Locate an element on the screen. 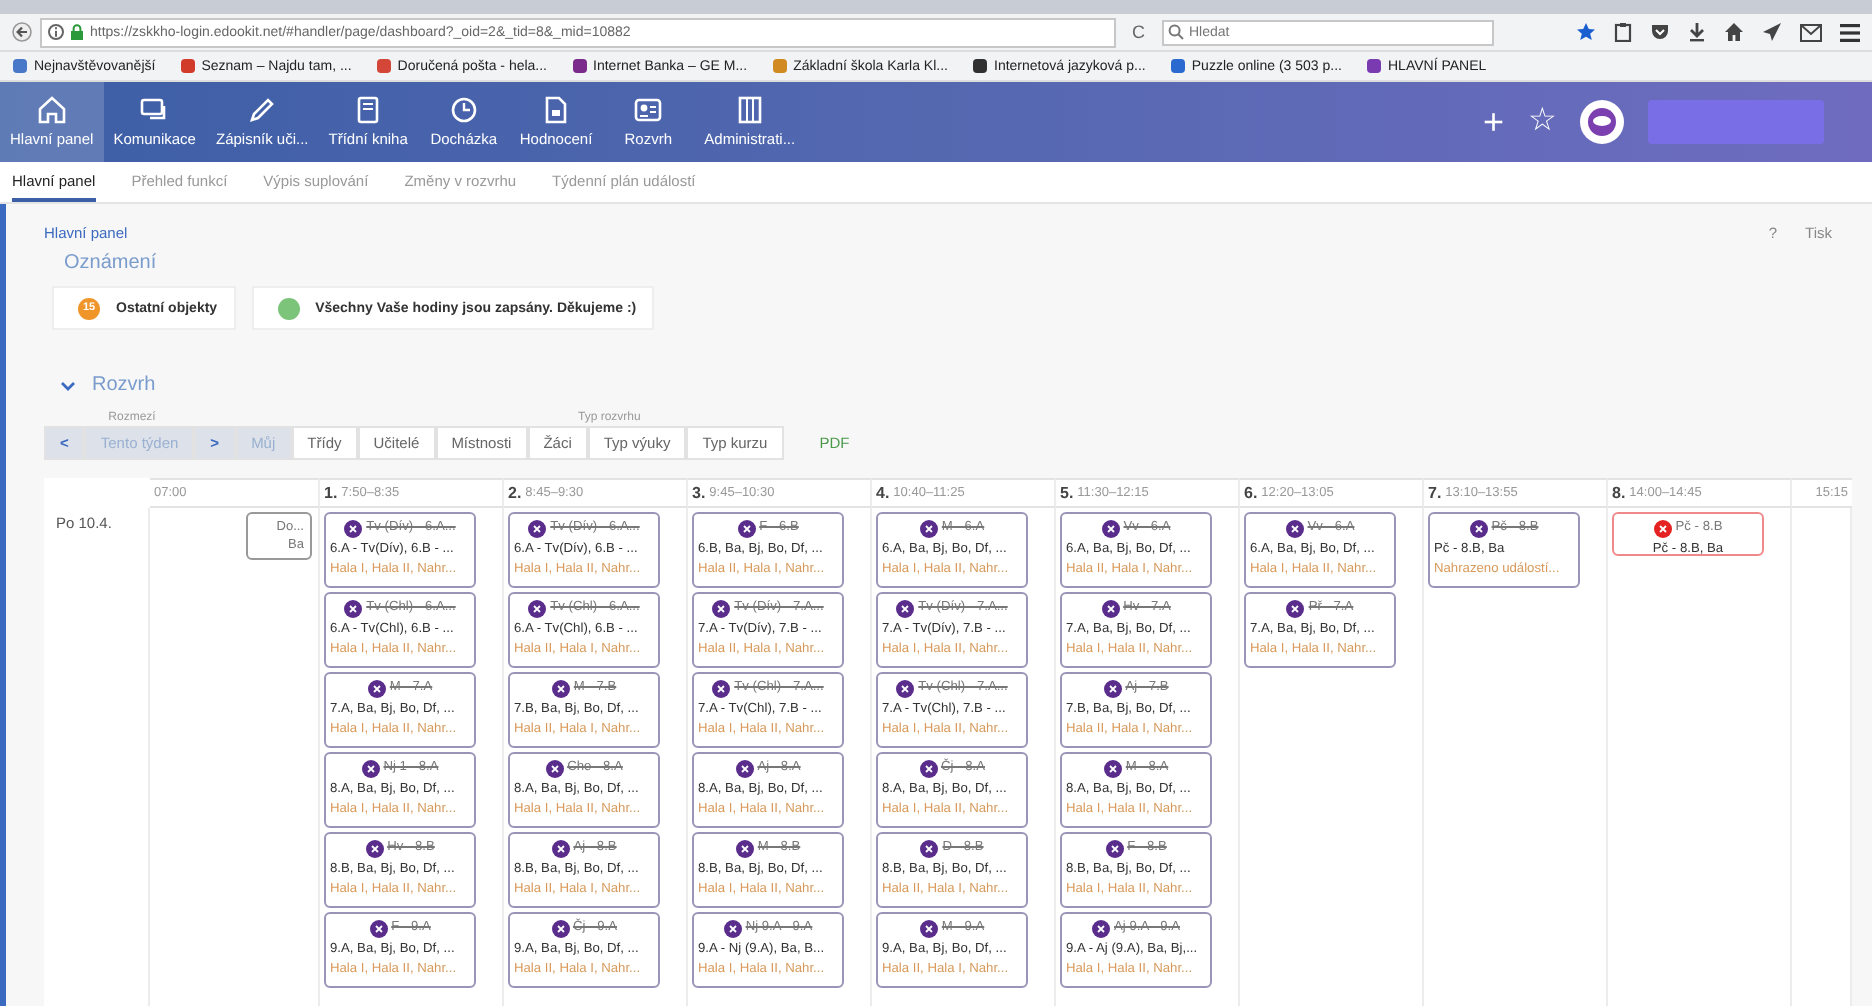 This screenshot has width=1872, height=1006. mail-icon is located at coordinates (1811, 32).